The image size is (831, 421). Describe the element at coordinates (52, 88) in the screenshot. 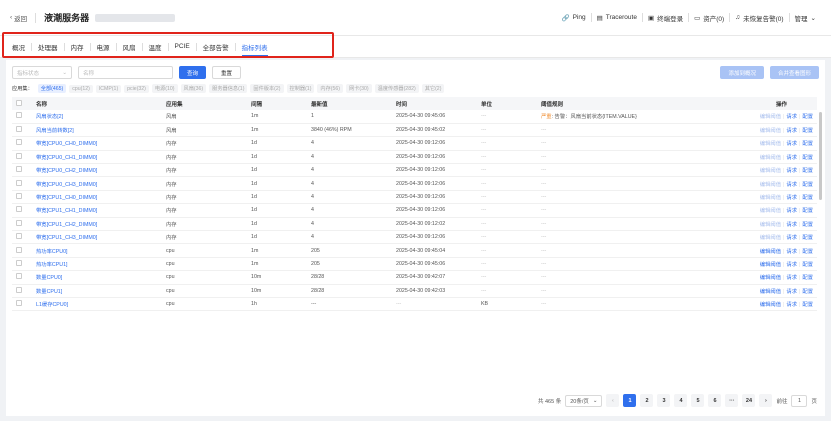

I see `appset-chip: 全部(465)` at that location.